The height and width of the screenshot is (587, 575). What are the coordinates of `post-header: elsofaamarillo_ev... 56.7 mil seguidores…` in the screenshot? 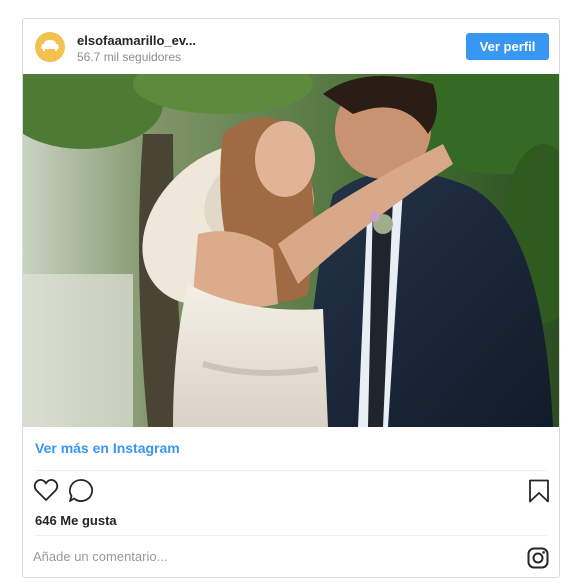 It's located at (291, 46).